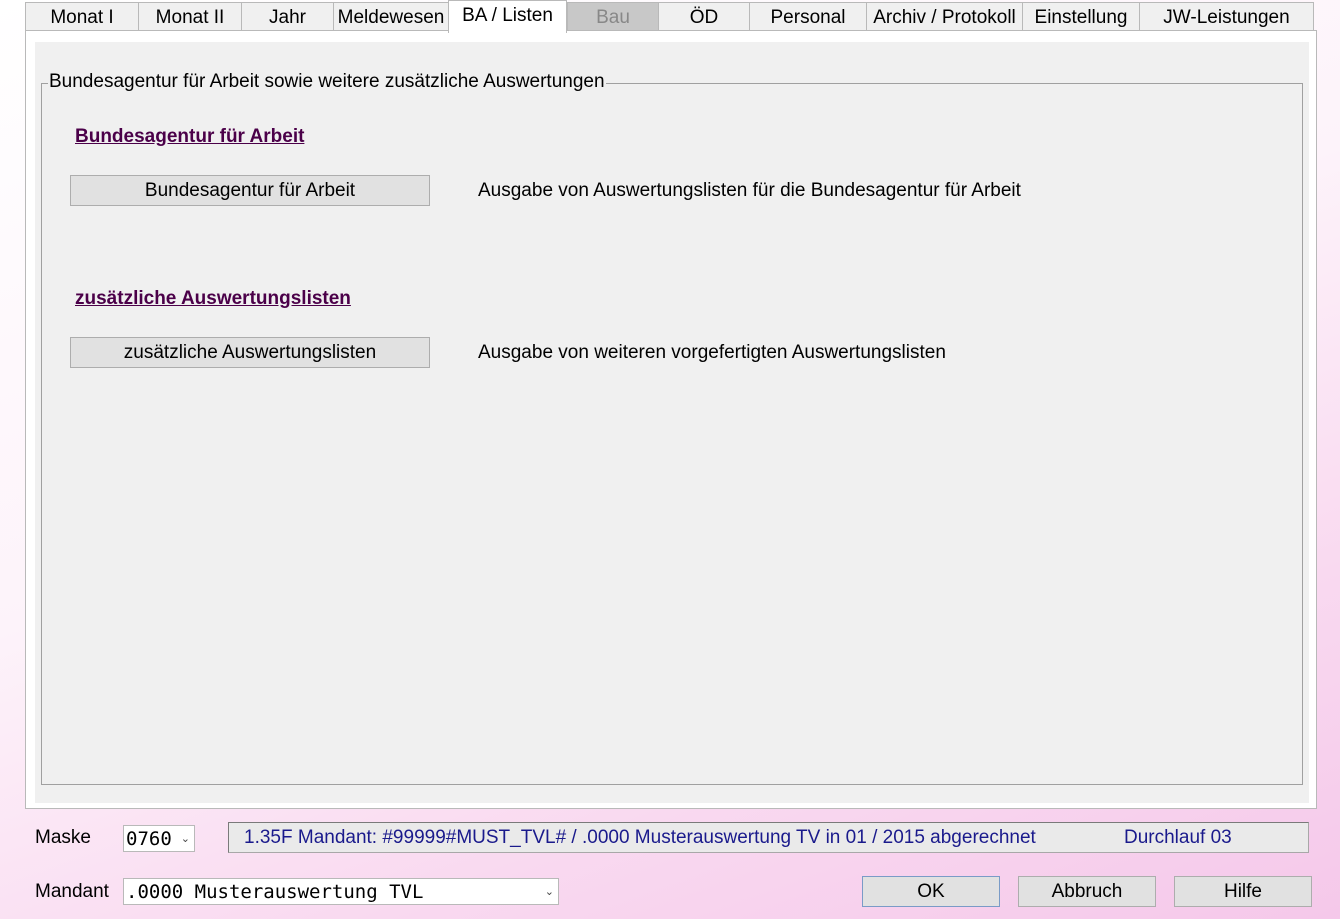  Describe the element at coordinates (944, 16) in the screenshot. I see `tab-archiv-protokoll: Archiv / Protokoll` at that location.